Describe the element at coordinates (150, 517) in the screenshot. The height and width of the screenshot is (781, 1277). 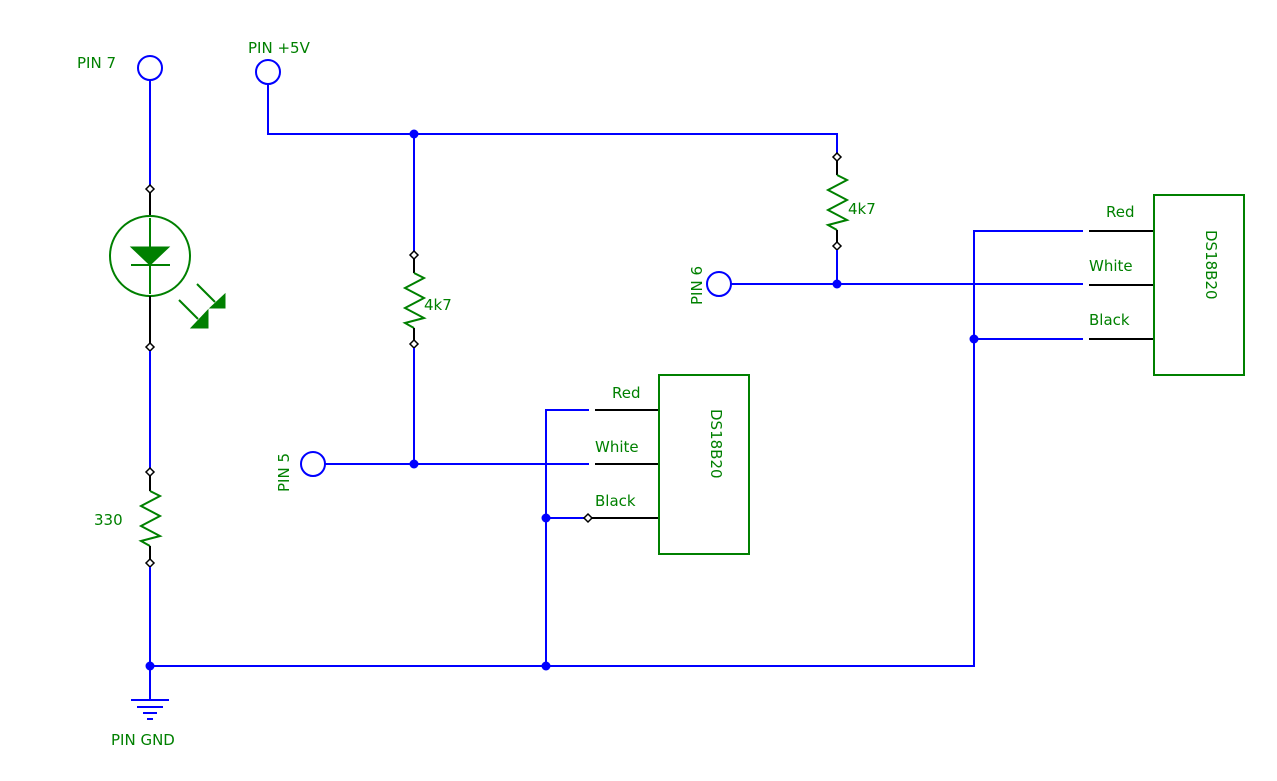
I see `resistor-330-icon` at that location.